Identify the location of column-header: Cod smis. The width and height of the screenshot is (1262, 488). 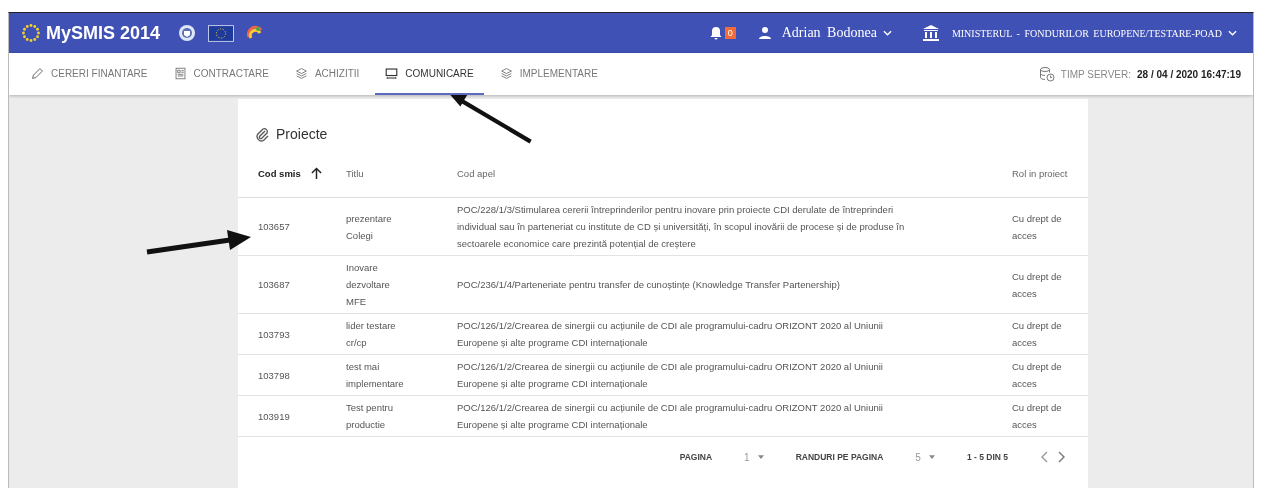
(279, 173).